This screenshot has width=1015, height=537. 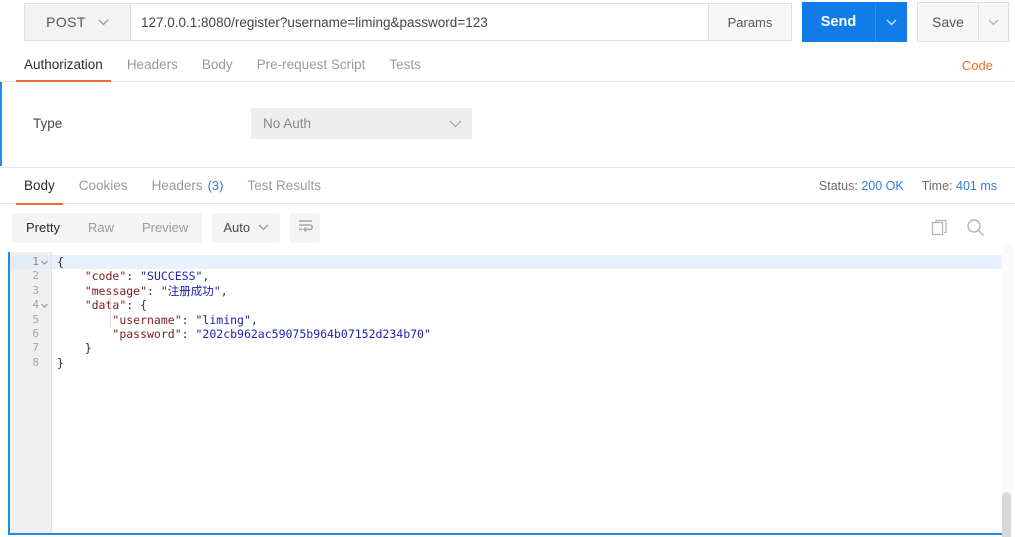 I want to click on editor-code-line: }, so click(x=530, y=363).